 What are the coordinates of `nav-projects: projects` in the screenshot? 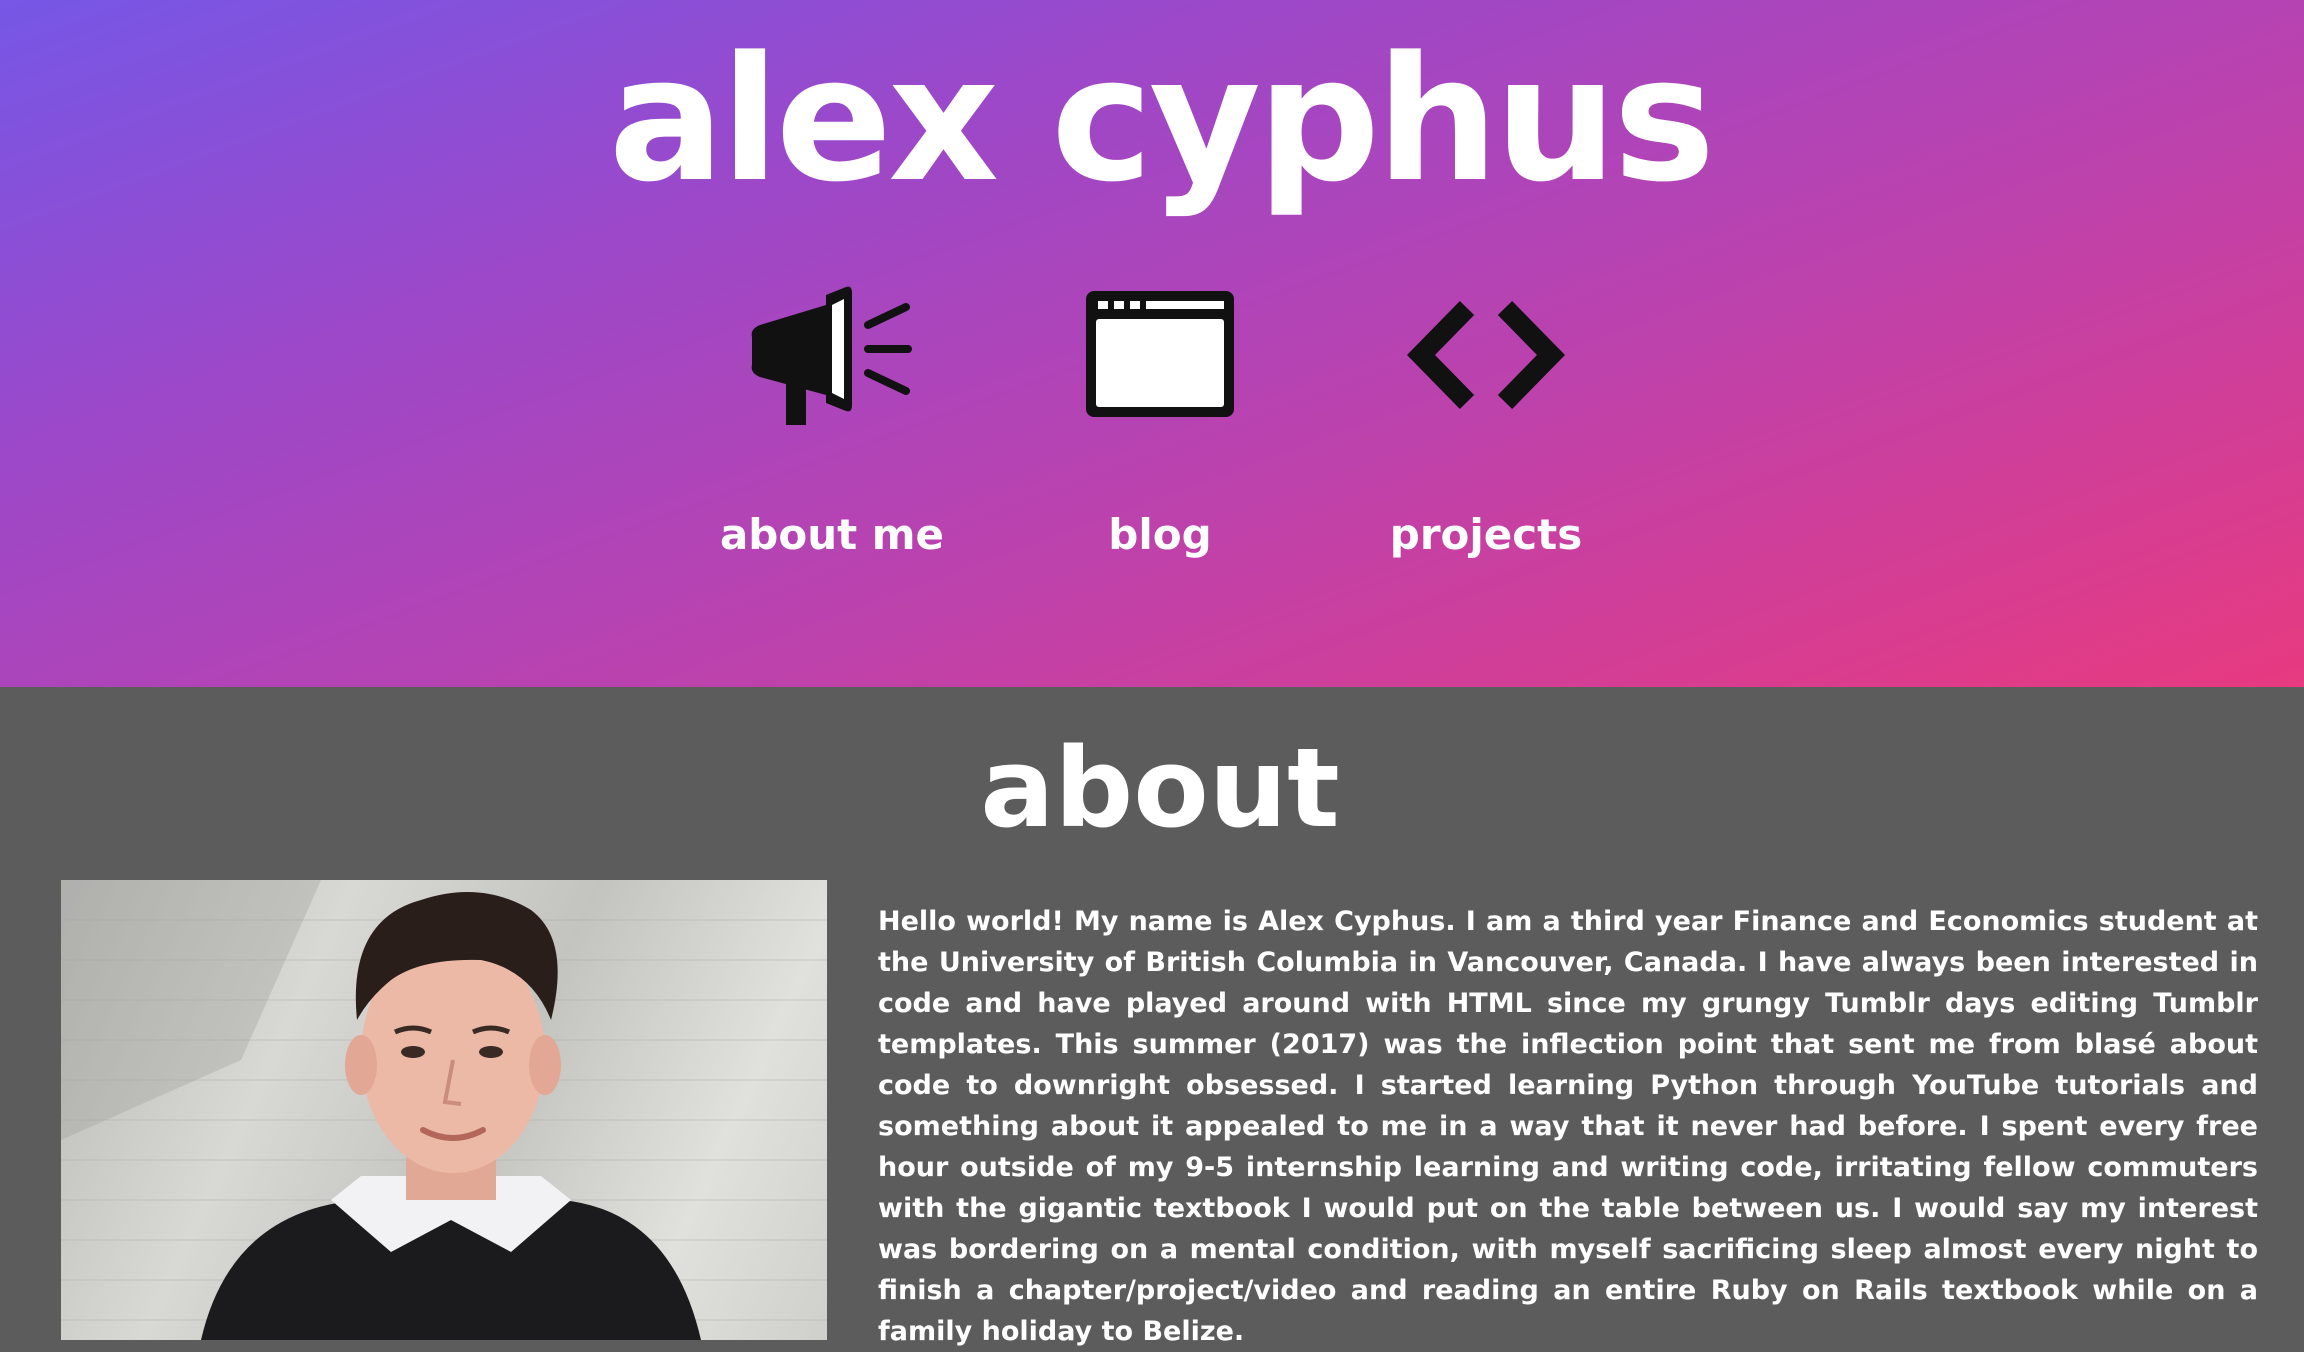 It's located at (1486, 420).